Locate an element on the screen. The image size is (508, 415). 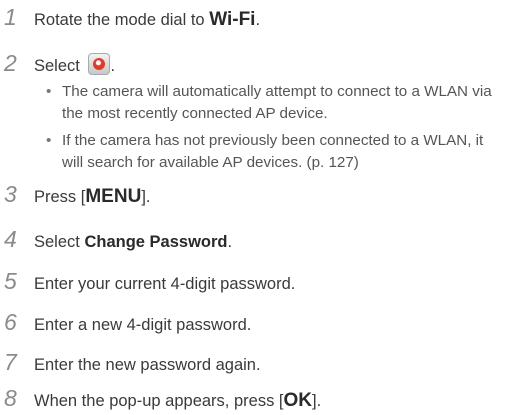
step-text-part: When the pop-up appears, press [ is located at coordinates (159, 401).